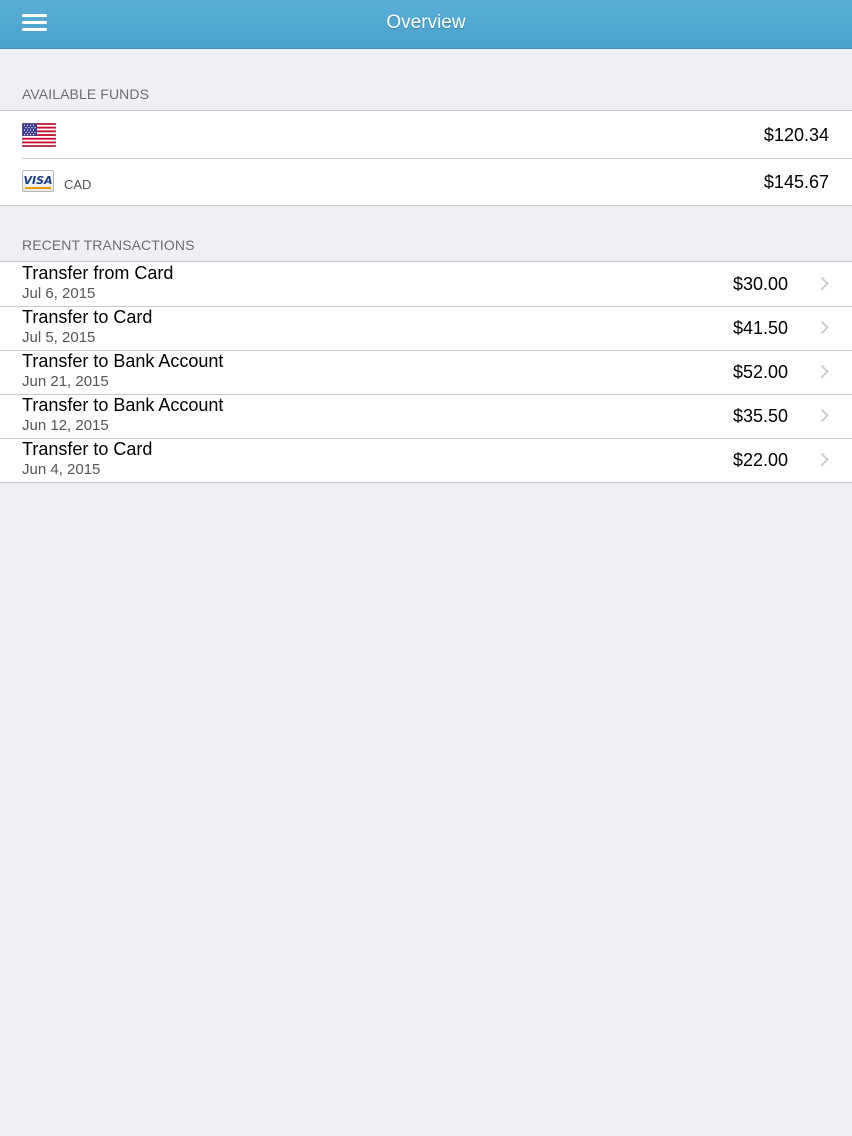 Image resolution: width=852 pixels, height=1136 pixels. What do you see at coordinates (426, 460) in the screenshot?
I see `transaction-row: Transfer to Card Jun 4, 2015 $22.00` at bounding box center [426, 460].